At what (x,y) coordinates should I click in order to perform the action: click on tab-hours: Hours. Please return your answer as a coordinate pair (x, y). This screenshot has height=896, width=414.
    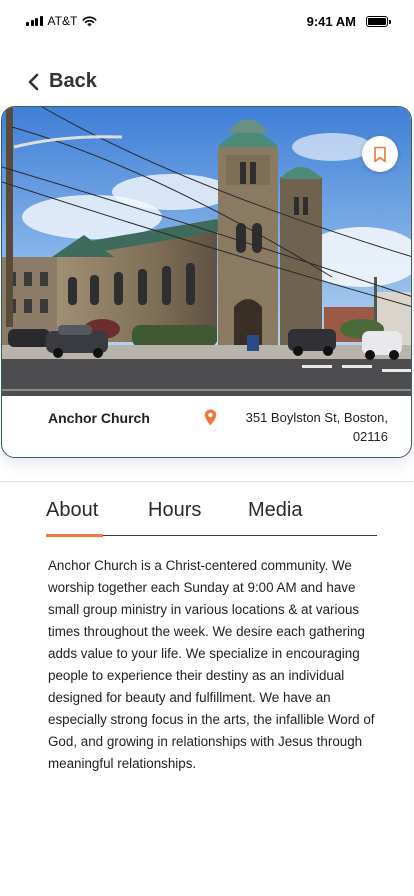
    Looking at the image, I should click on (174, 510).